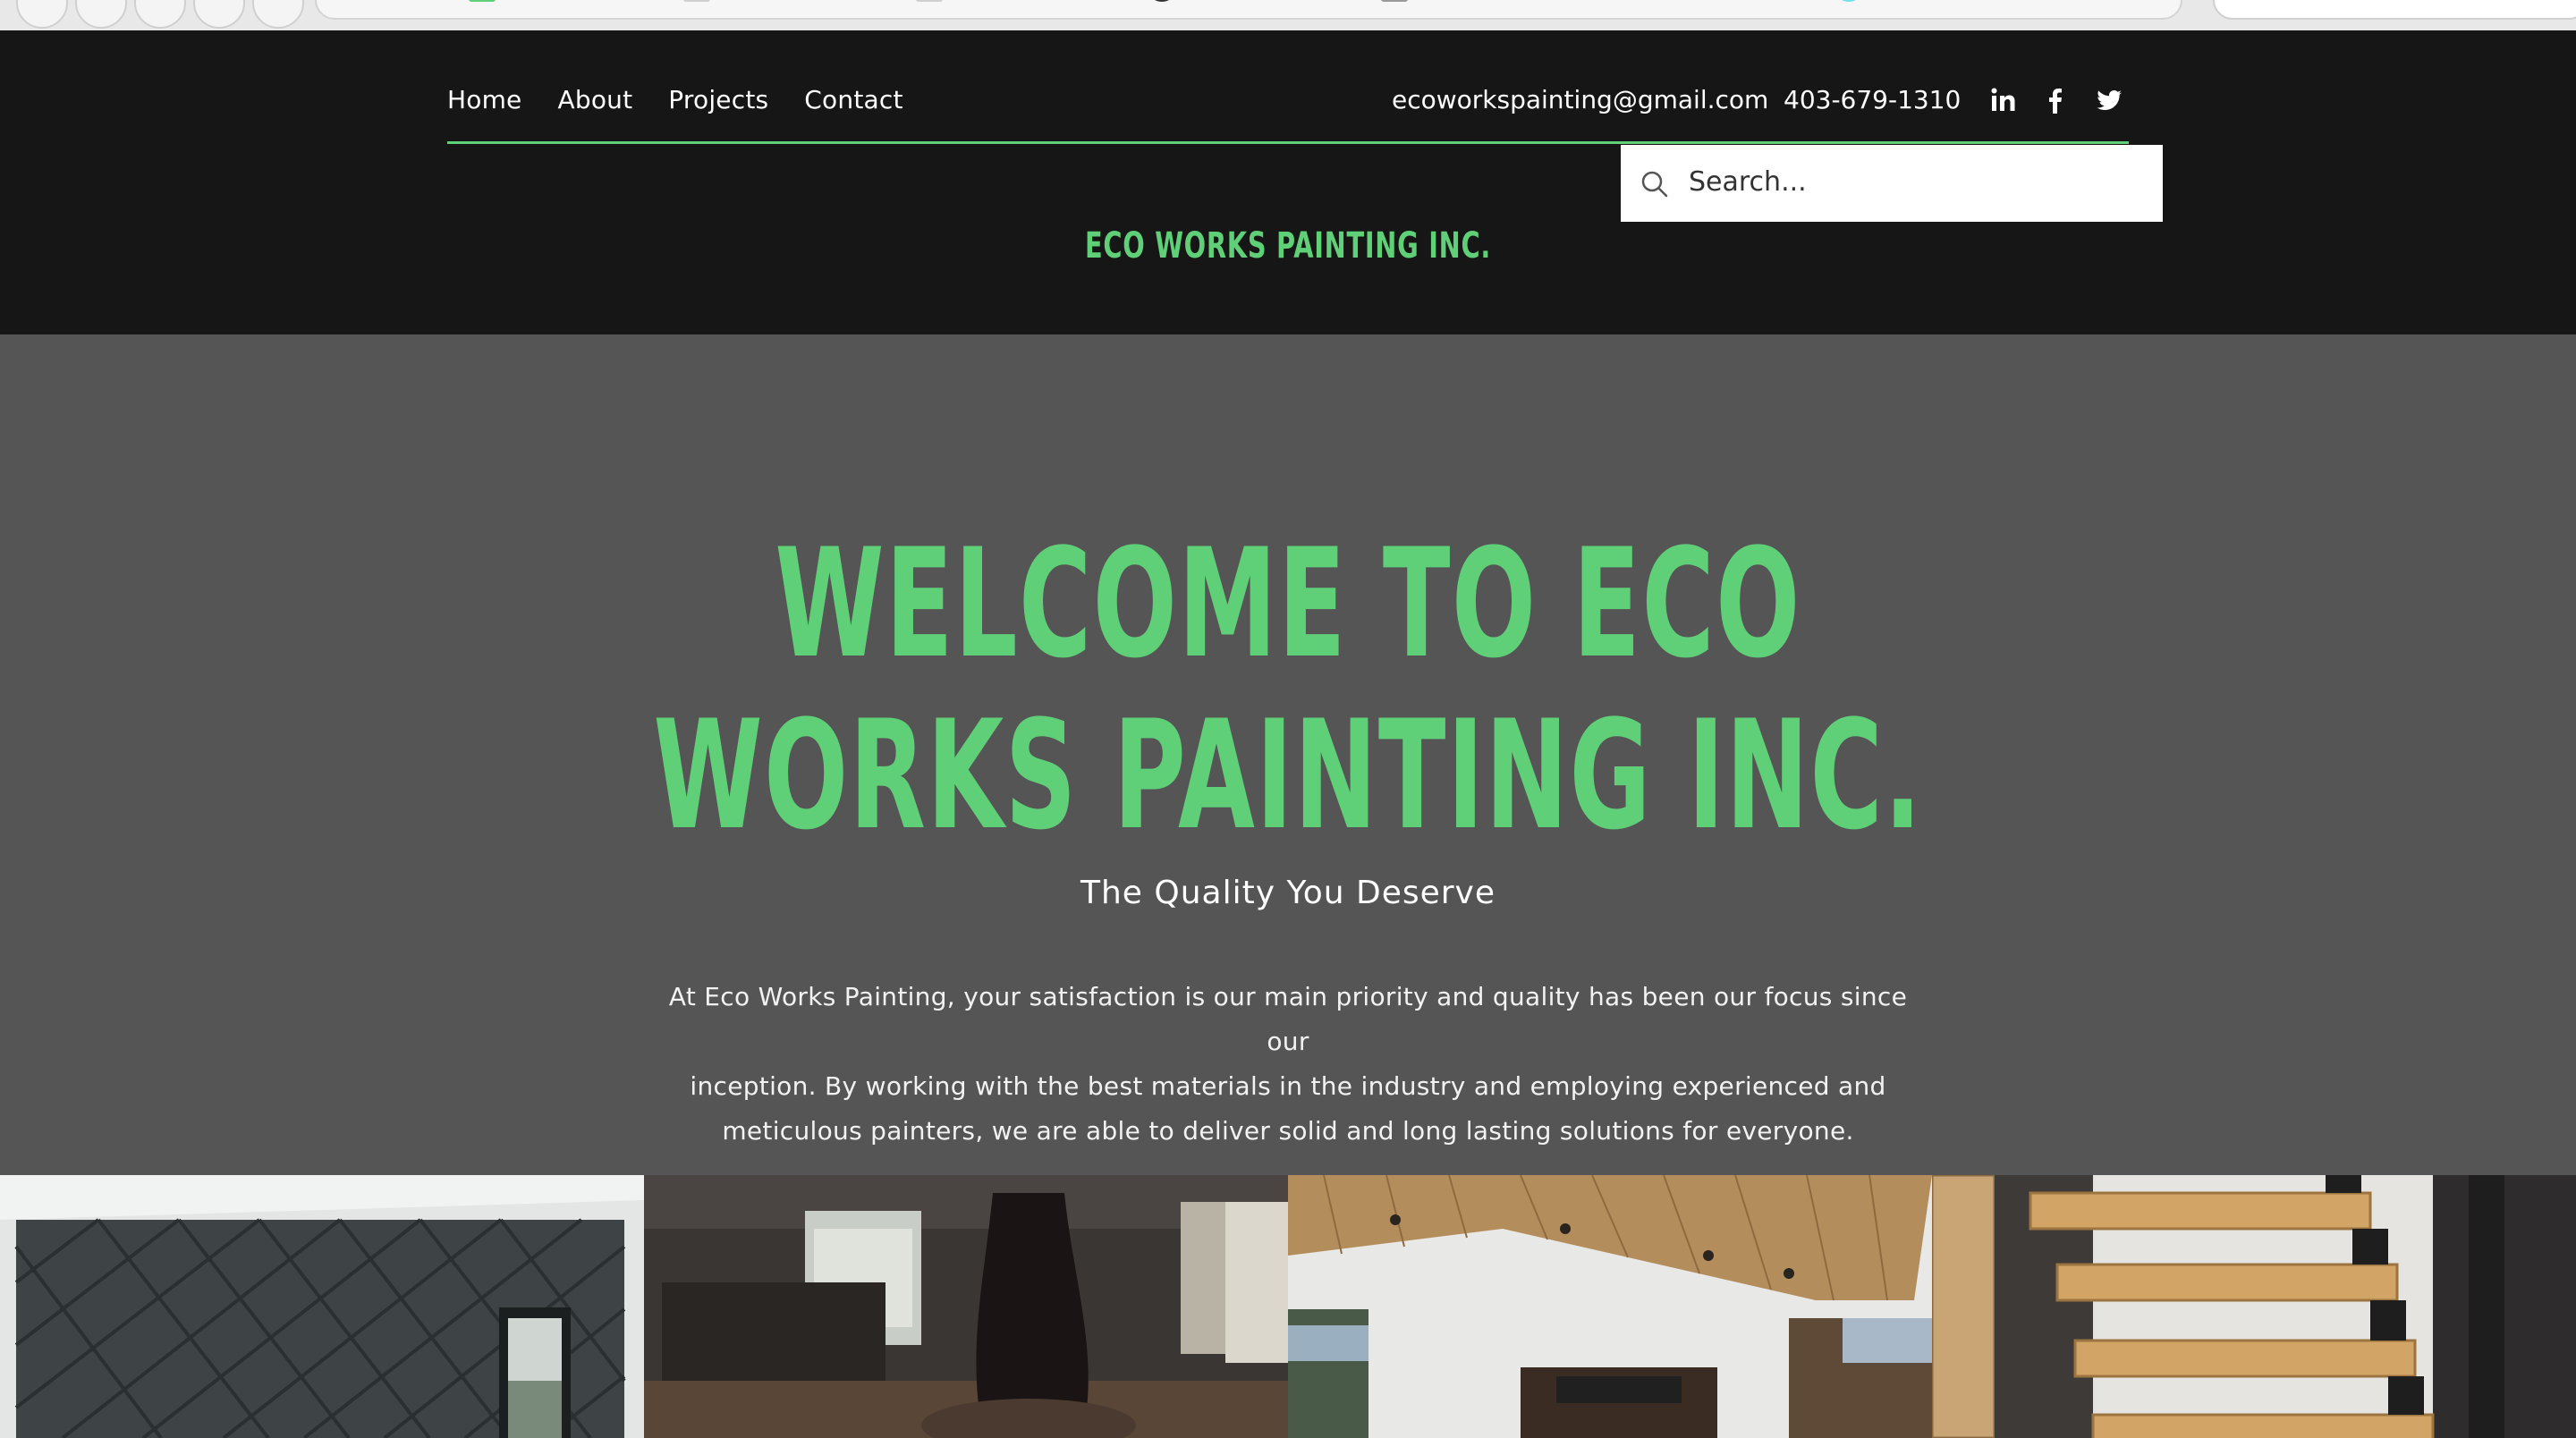  What do you see at coordinates (966, 1306) in the screenshot?
I see `gallery-image-living-room` at bounding box center [966, 1306].